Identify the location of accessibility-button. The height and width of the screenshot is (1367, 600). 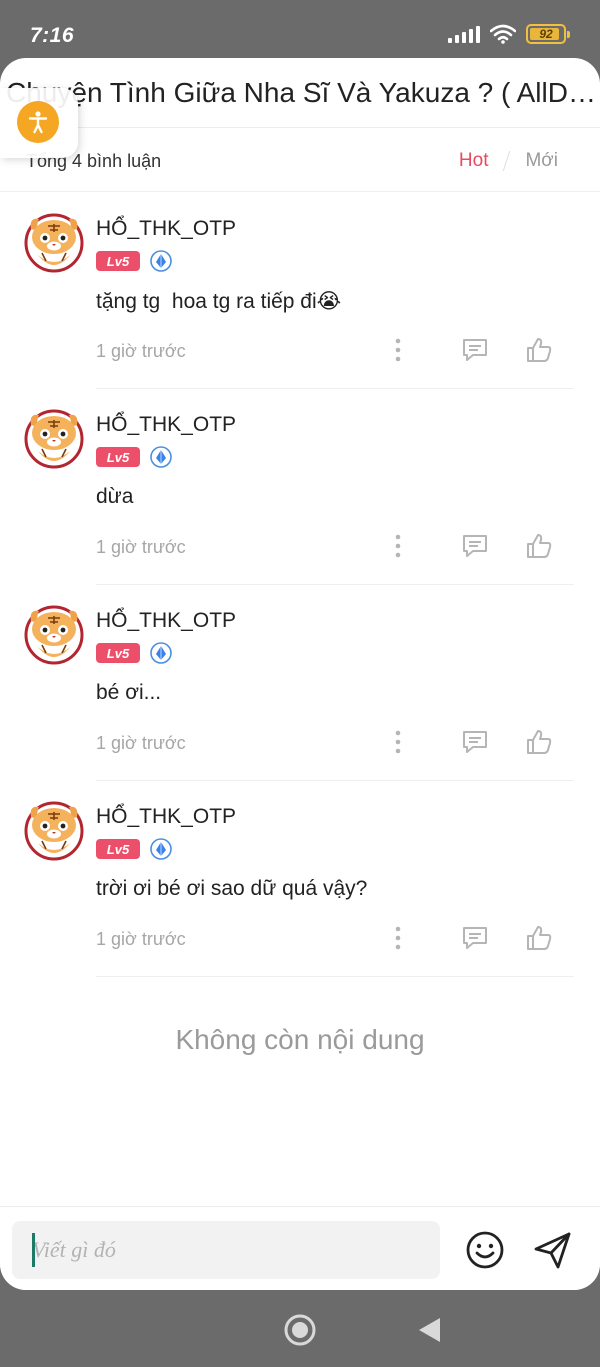
(38, 122).